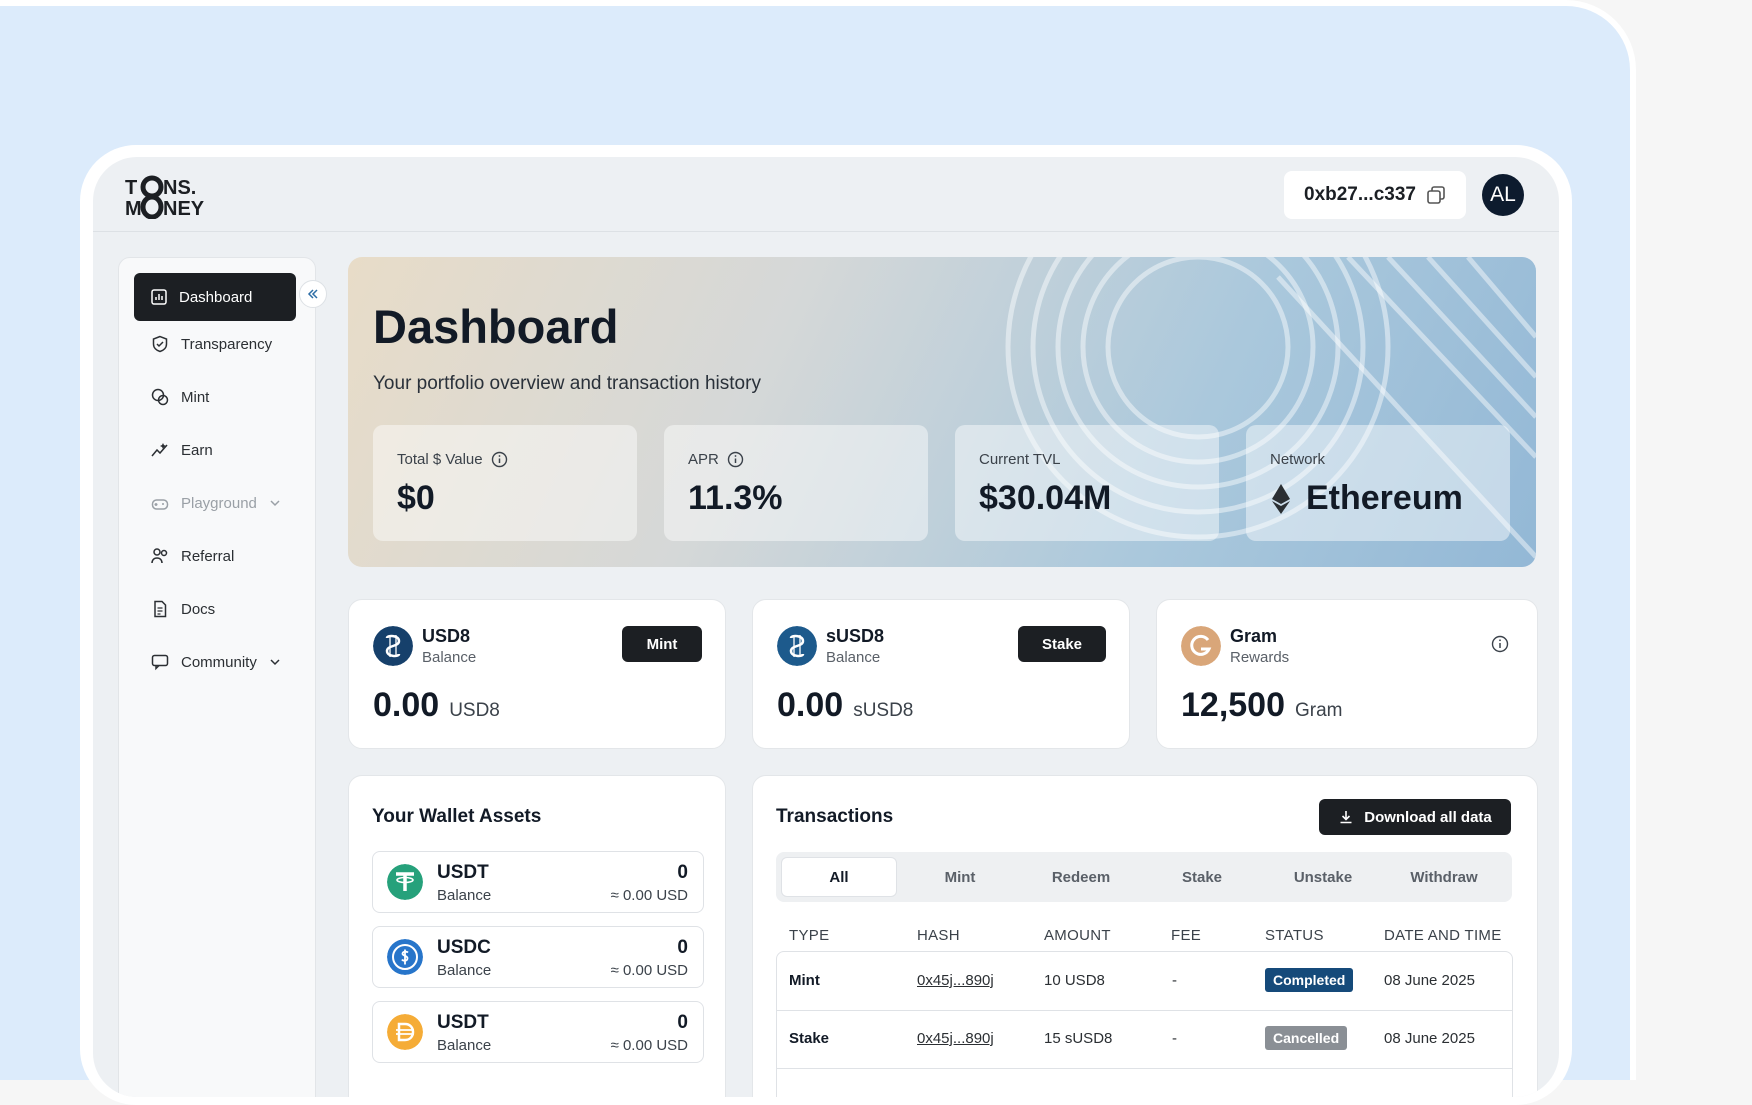  What do you see at coordinates (1201, 646) in the screenshot?
I see `gram-token-icon` at bounding box center [1201, 646].